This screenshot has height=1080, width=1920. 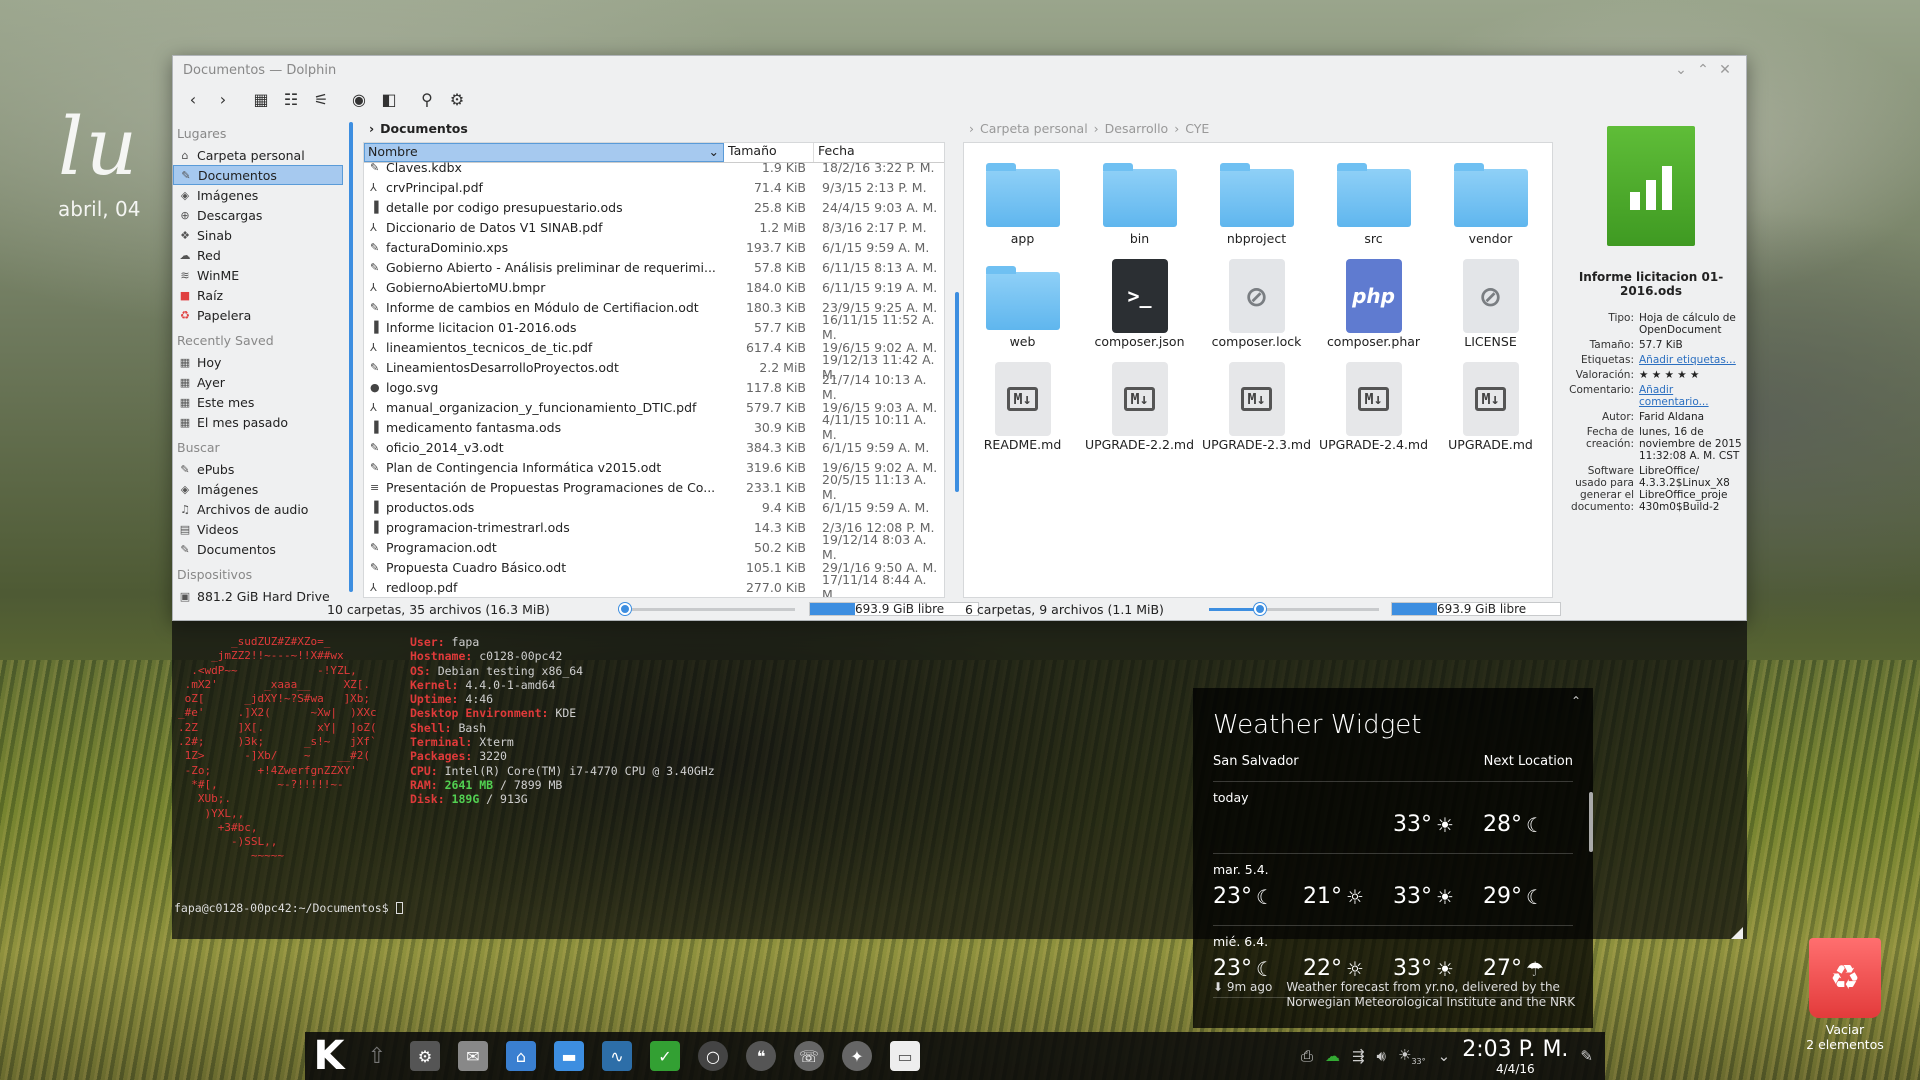 What do you see at coordinates (1373, 200) in the screenshot?
I see `icon-item: src` at bounding box center [1373, 200].